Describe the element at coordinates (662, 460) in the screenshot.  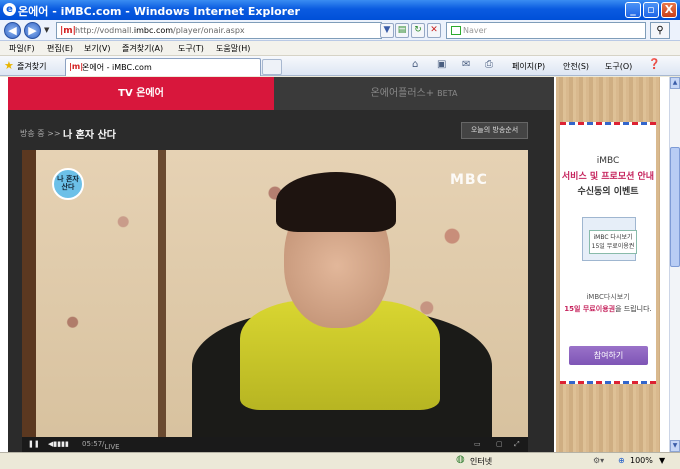
I see `zoom-dropdown-icon: ▼` at that location.